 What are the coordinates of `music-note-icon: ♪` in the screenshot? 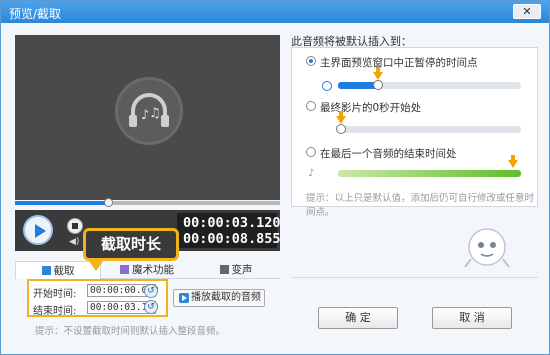 It's located at (311, 173).